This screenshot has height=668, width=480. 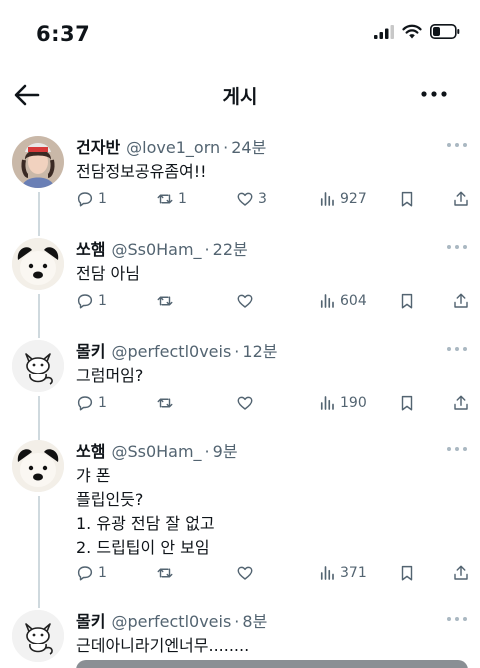 I want to click on view-count: 190, so click(x=353, y=403).